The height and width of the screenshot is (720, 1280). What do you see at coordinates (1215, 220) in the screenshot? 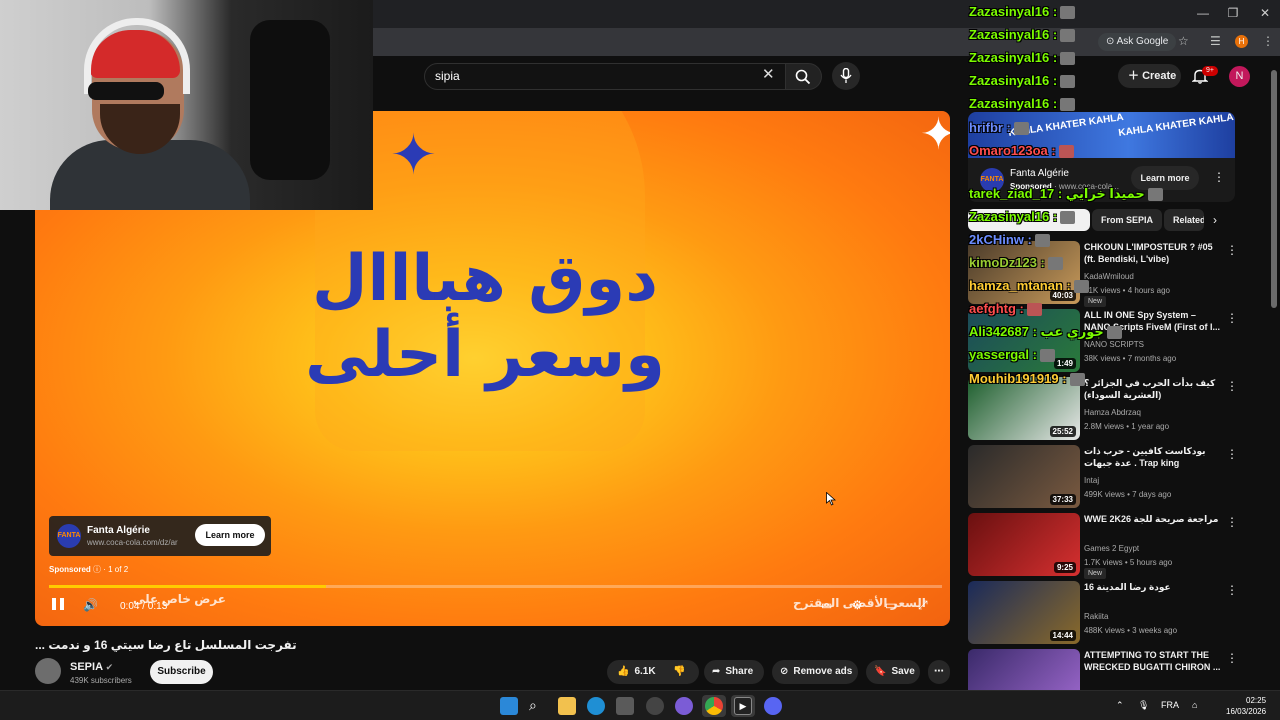
I see `chevron-right-icon: ›` at bounding box center [1215, 220].